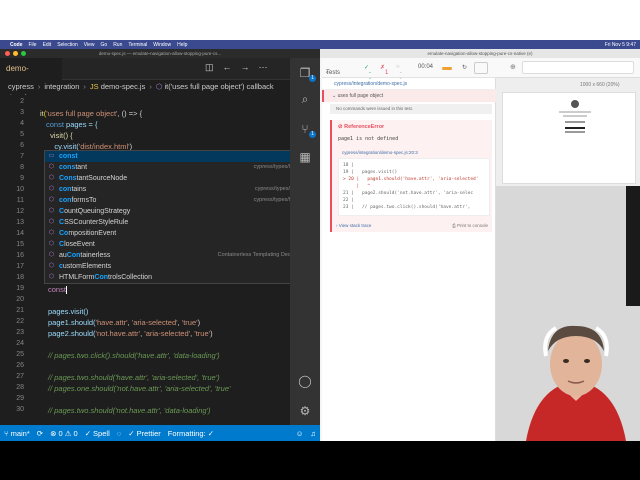 The height and width of the screenshot is (480, 640). What do you see at coordinates (409, 96) in the screenshot?
I see `test-title: ⌄ uses full page object` at bounding box center [409, 96].